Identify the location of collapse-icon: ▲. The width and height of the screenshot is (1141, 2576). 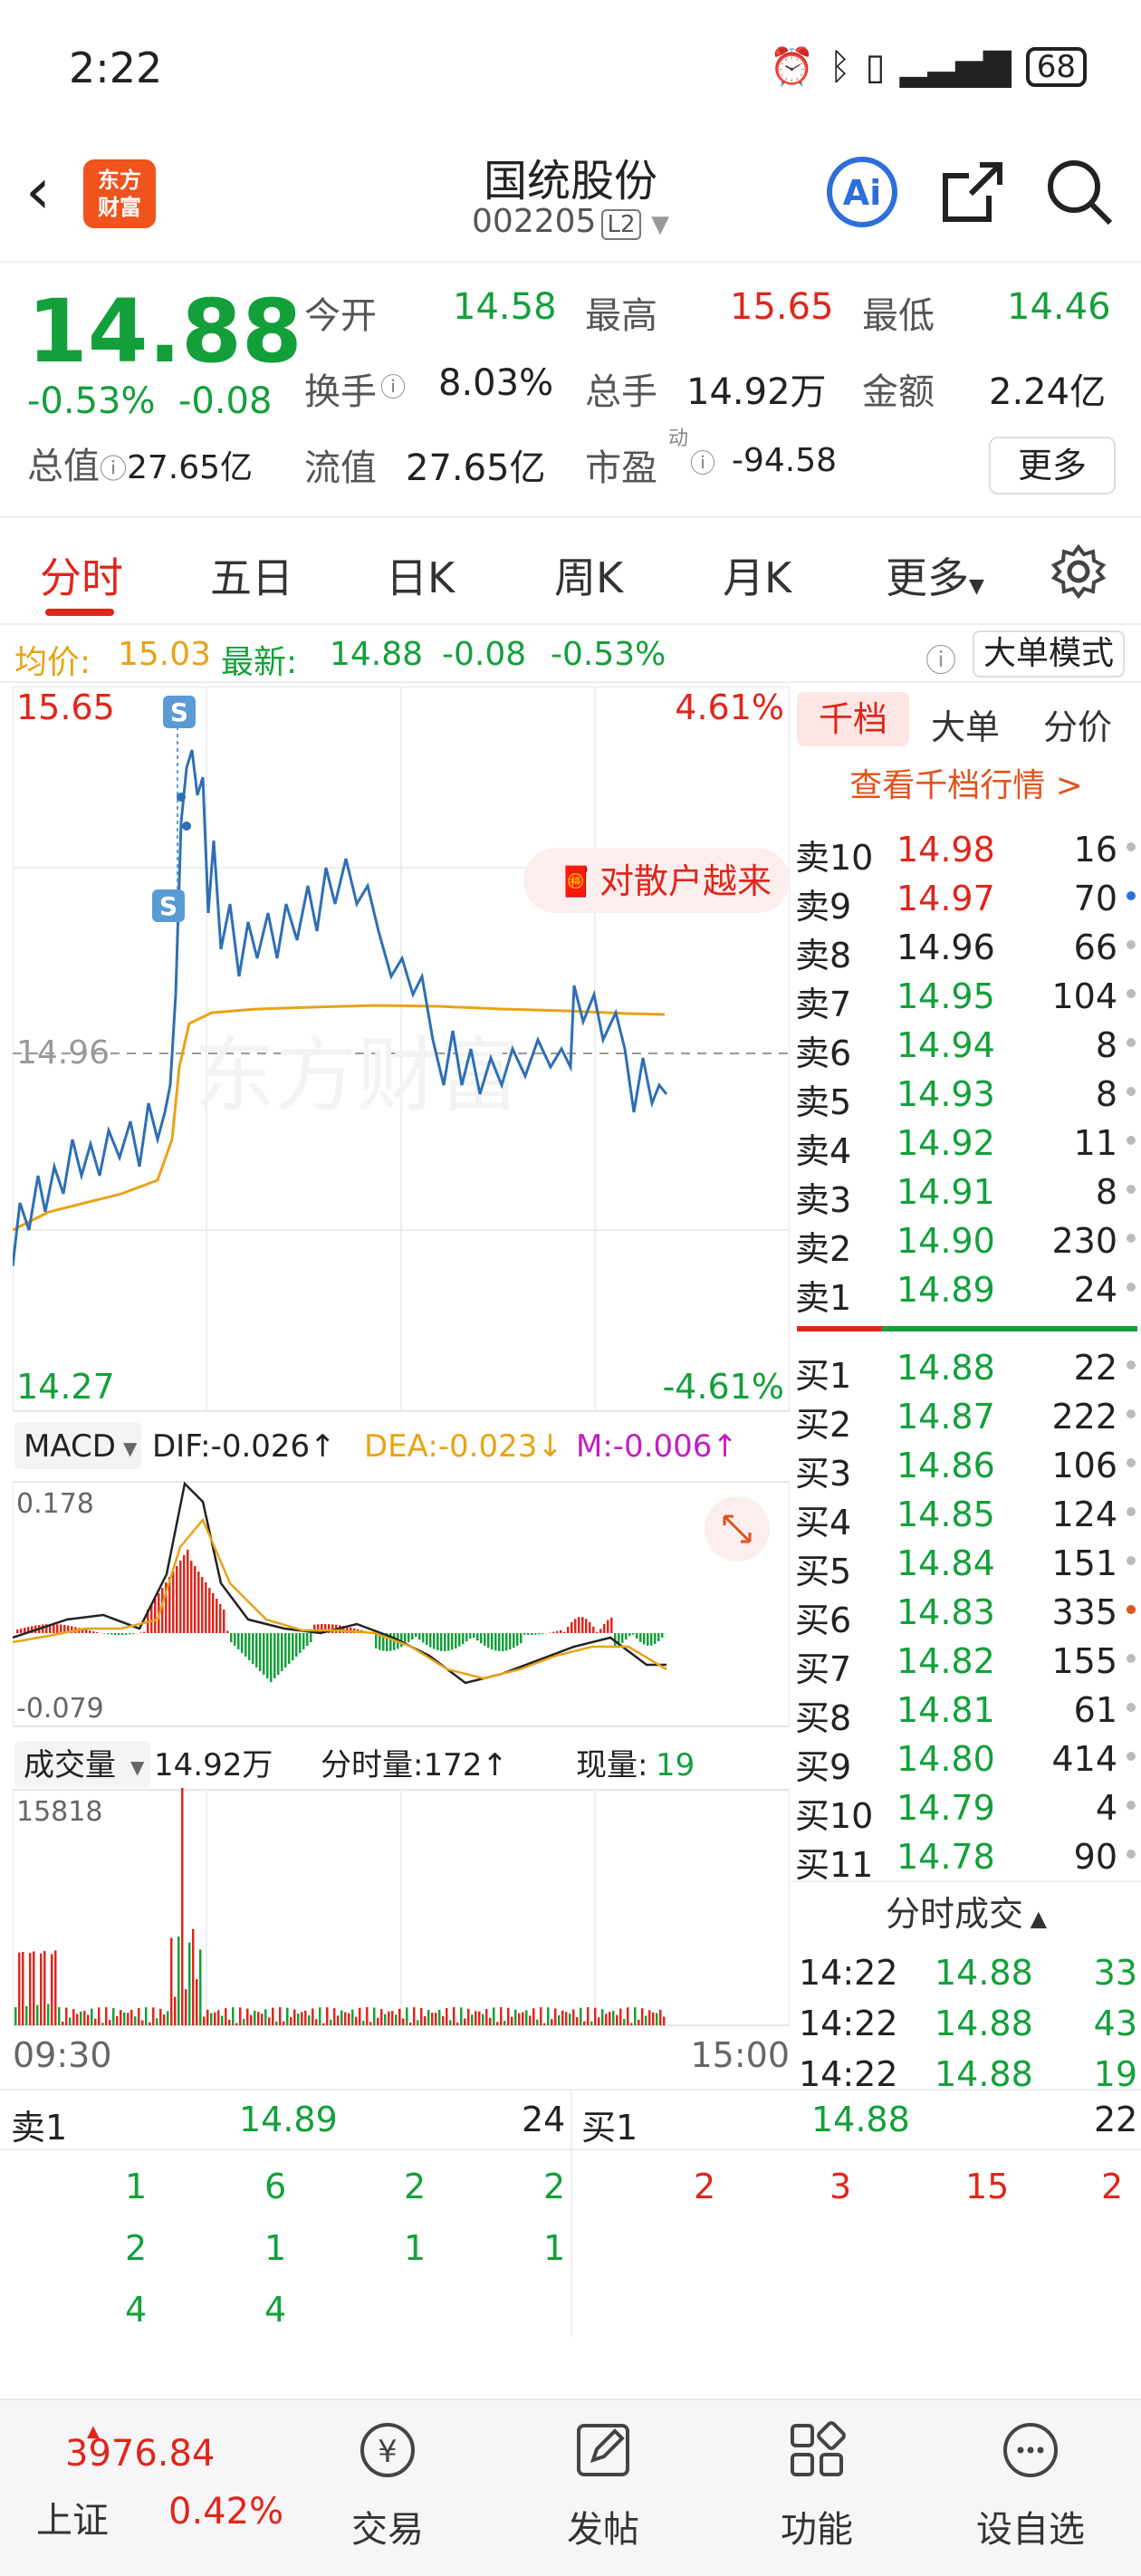
(1035, 1918).